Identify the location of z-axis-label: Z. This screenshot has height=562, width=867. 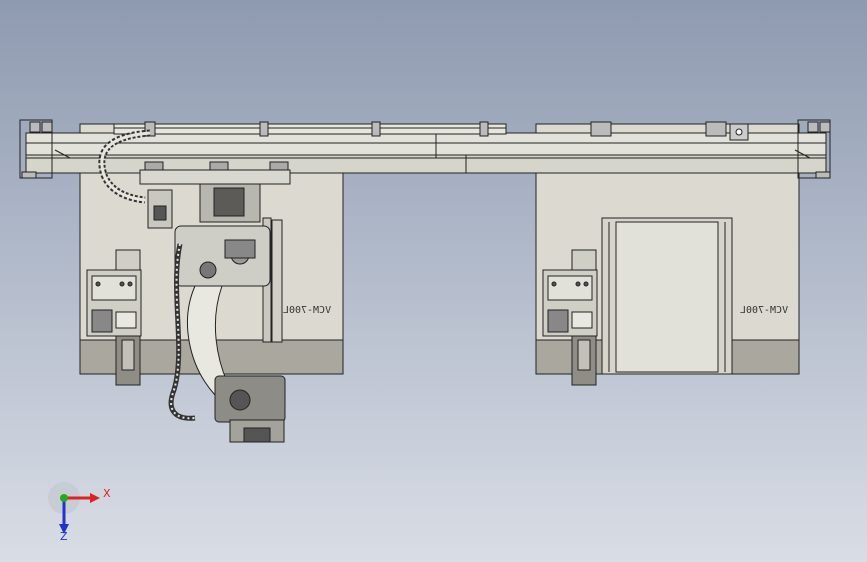
(64, 536).